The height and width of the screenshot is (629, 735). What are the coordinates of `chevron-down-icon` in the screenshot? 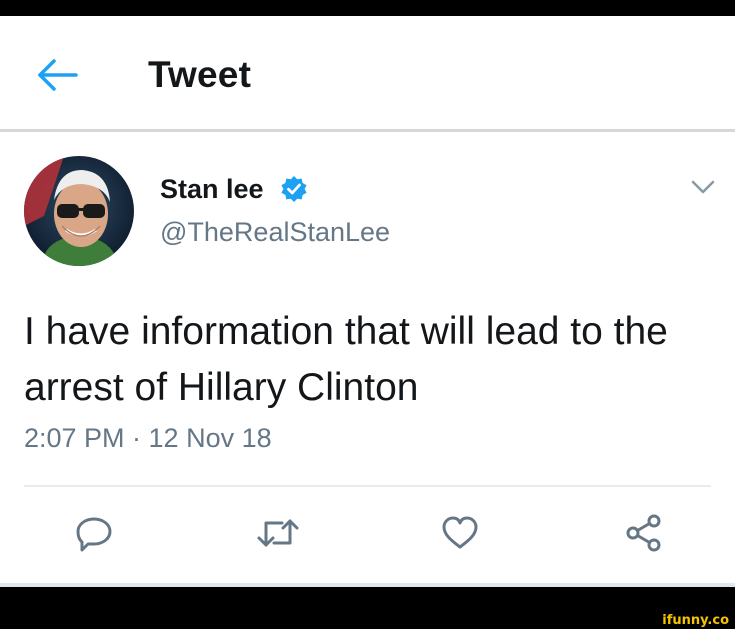 It's located at (703, 187).